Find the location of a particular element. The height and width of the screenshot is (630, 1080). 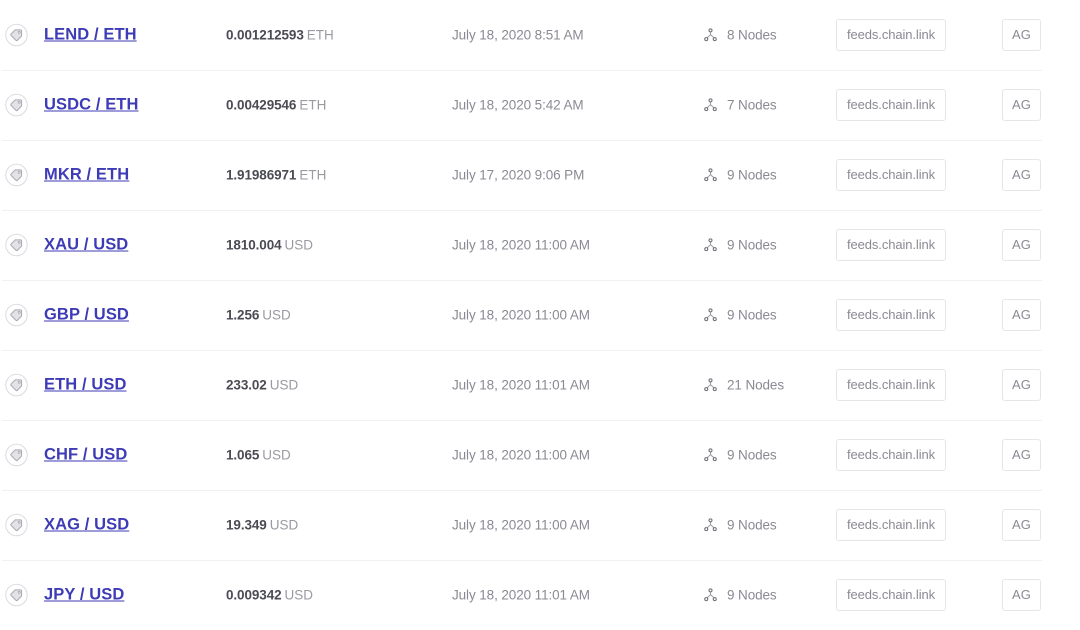

feed-nodes-label: 7 Nodes is located at coordinates (752, 105).